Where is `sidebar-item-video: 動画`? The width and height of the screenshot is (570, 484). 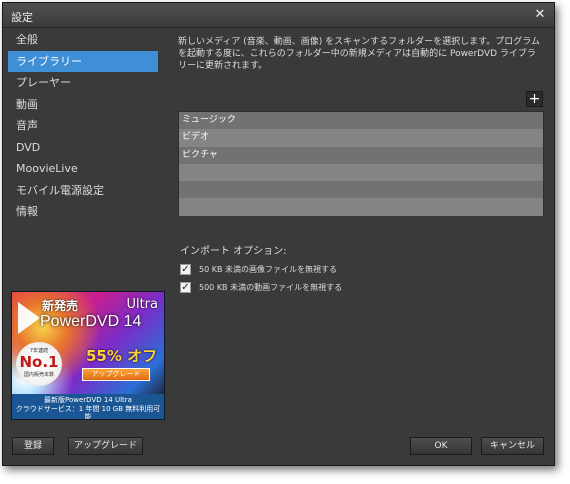 sidebar-item-video: 動画 is located at coordinates (83, 104).